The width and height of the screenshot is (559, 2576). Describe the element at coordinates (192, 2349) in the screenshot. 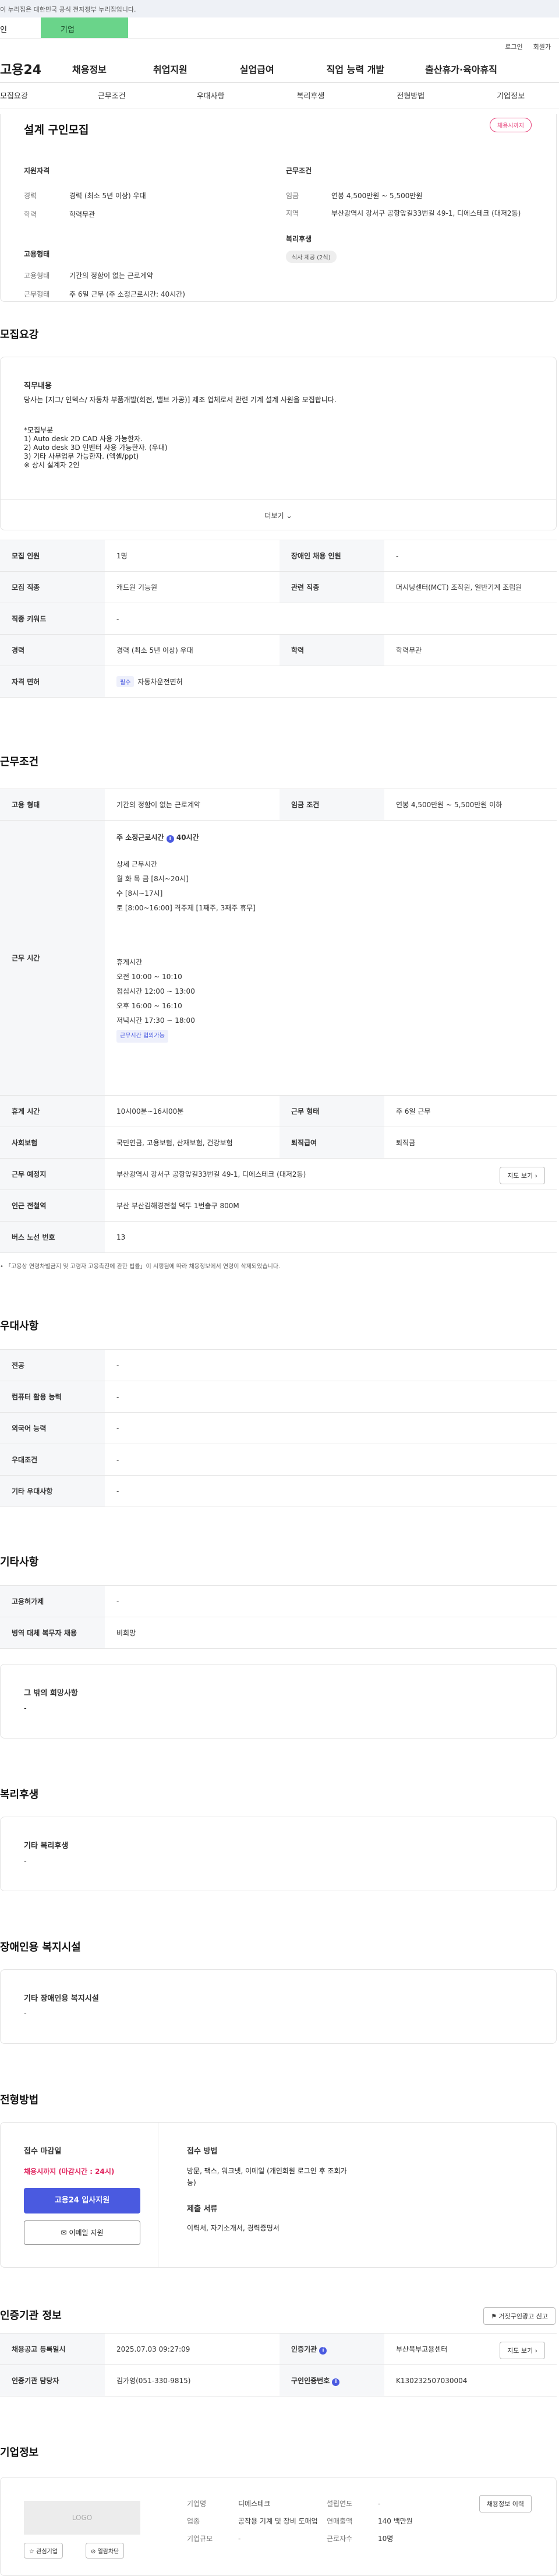

I see `cell-value: 2025.07.03 09:27:09` at that location.